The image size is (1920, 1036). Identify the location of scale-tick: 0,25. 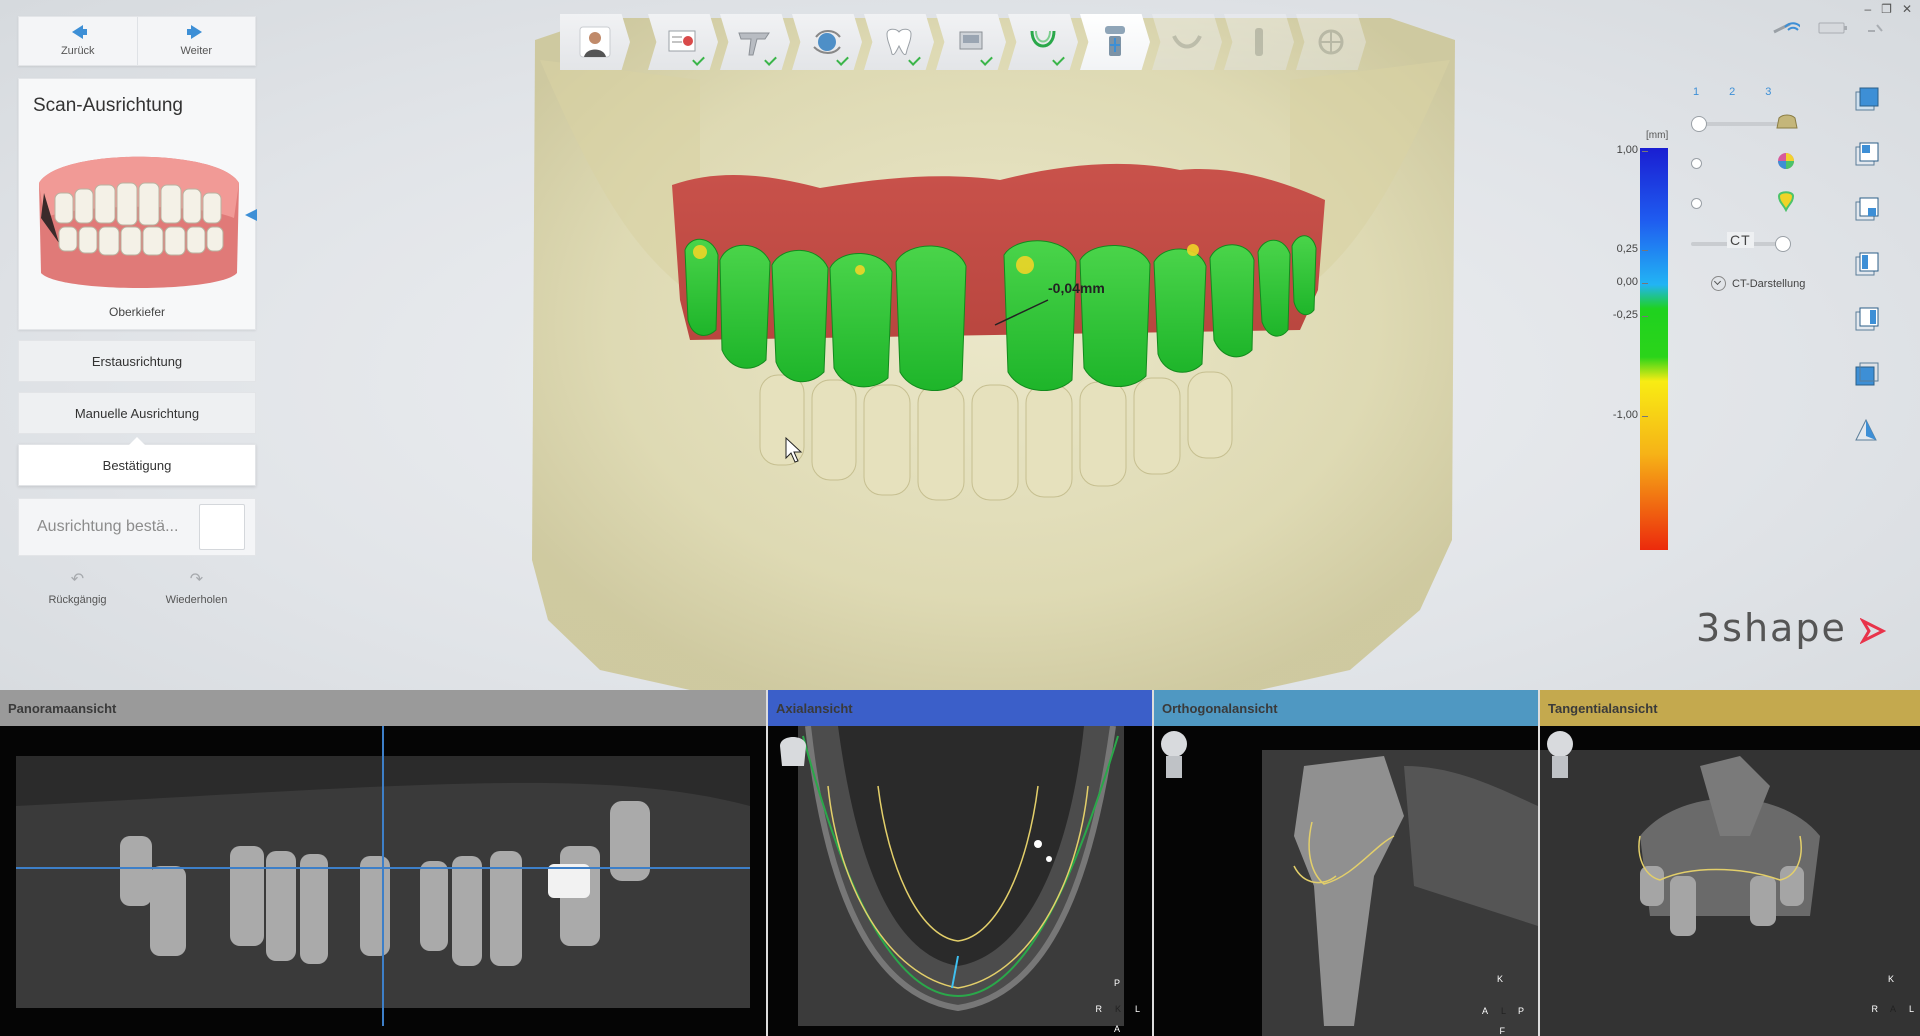
(1632, 249).